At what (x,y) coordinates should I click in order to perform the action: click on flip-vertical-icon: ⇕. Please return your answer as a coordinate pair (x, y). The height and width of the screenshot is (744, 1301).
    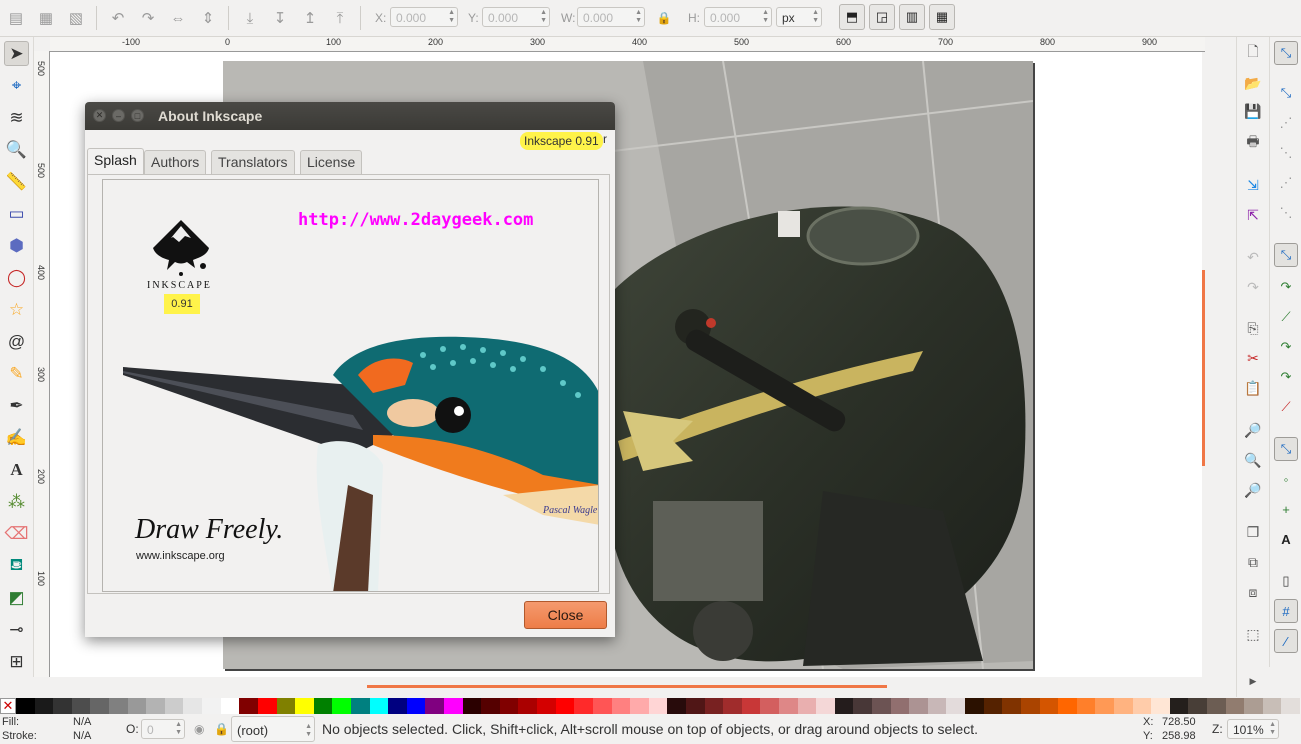
    Looking at the image, I should click on (208, 18).